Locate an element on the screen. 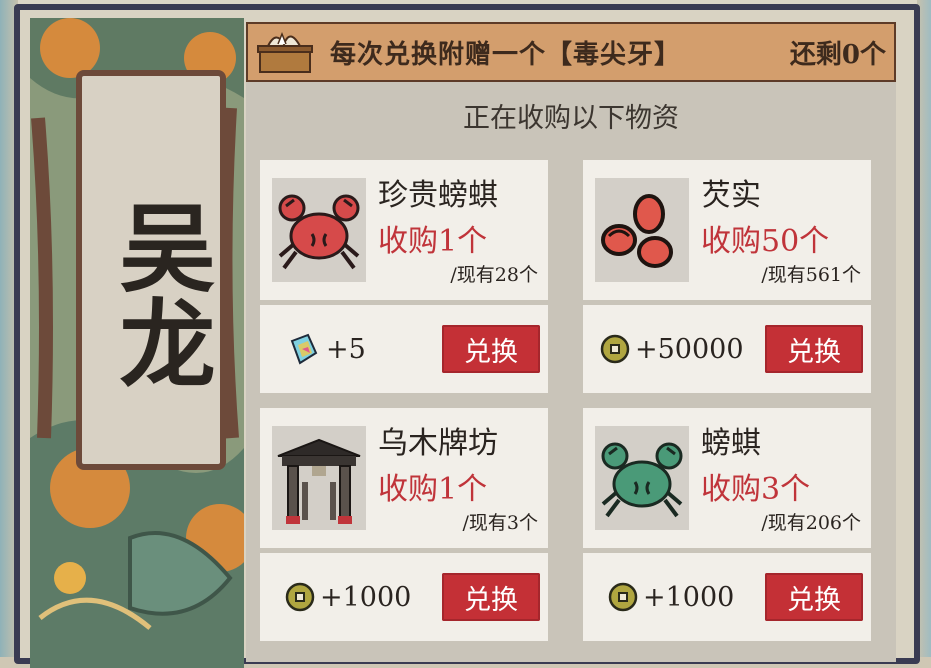  item-buy-quantity: 收购50个 is located at coordinates (765, 241).